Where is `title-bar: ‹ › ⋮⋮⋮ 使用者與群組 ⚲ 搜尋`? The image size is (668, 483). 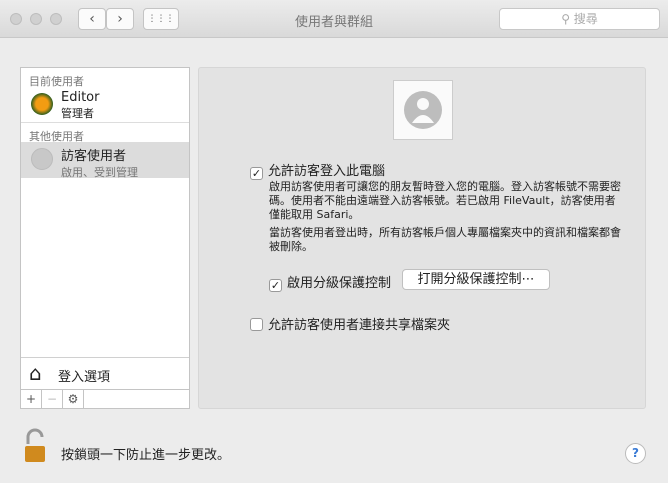 title-bar: ‹ › ⋮⋮⋮ 使用者與群組 ⚲ 搜尋 is located at coordinates (334, 19).